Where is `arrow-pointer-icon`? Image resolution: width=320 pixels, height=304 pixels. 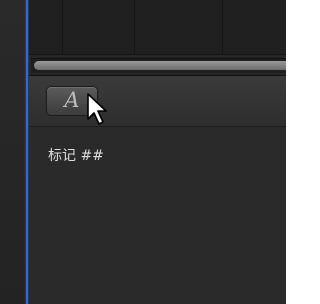
arrow-pointer-icon is located at coordinates (99, 110).